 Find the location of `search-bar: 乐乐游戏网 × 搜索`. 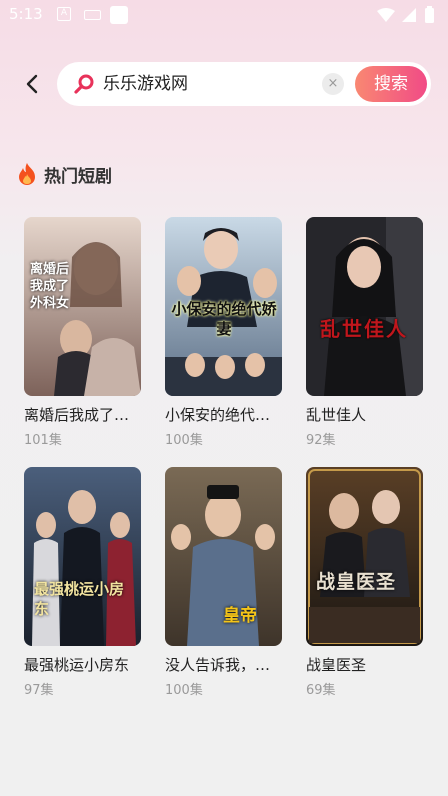

search-bar: 乐乐游戏网 × 搜索 is located at coordinates (244, 84).